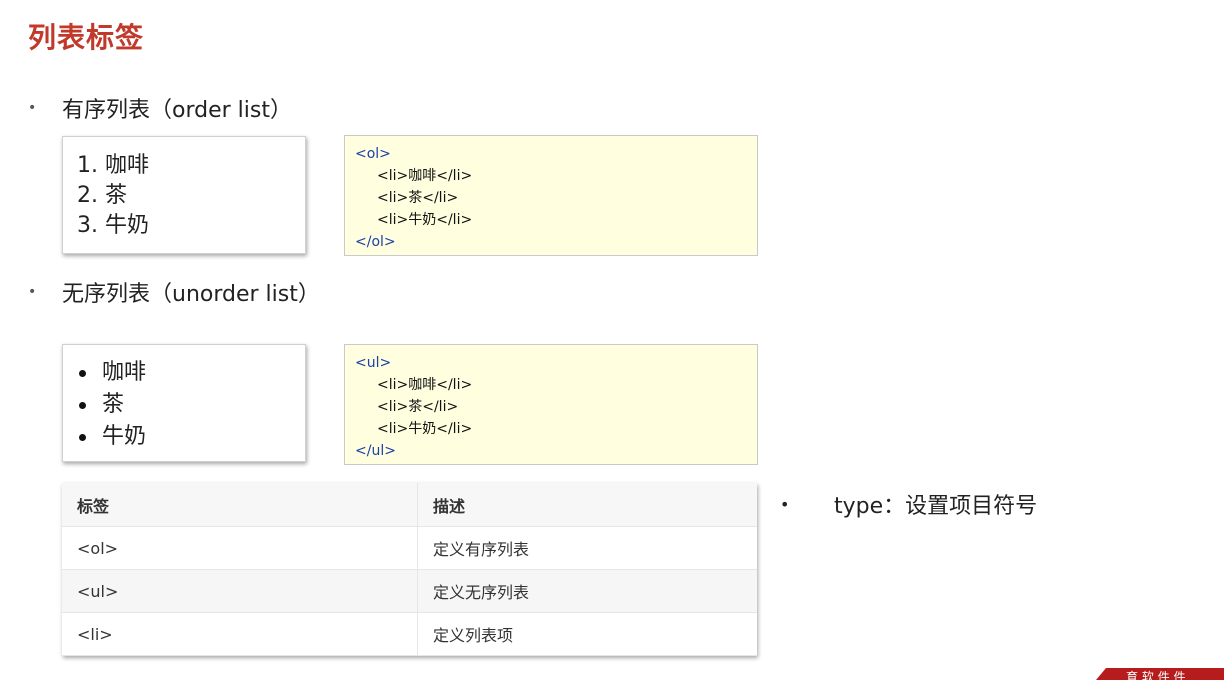 This screenshot has width=1224, height=680. Describe the element at coordinates (240, 548) in the screenshot. I see `table-cell: <ol>` at that location.